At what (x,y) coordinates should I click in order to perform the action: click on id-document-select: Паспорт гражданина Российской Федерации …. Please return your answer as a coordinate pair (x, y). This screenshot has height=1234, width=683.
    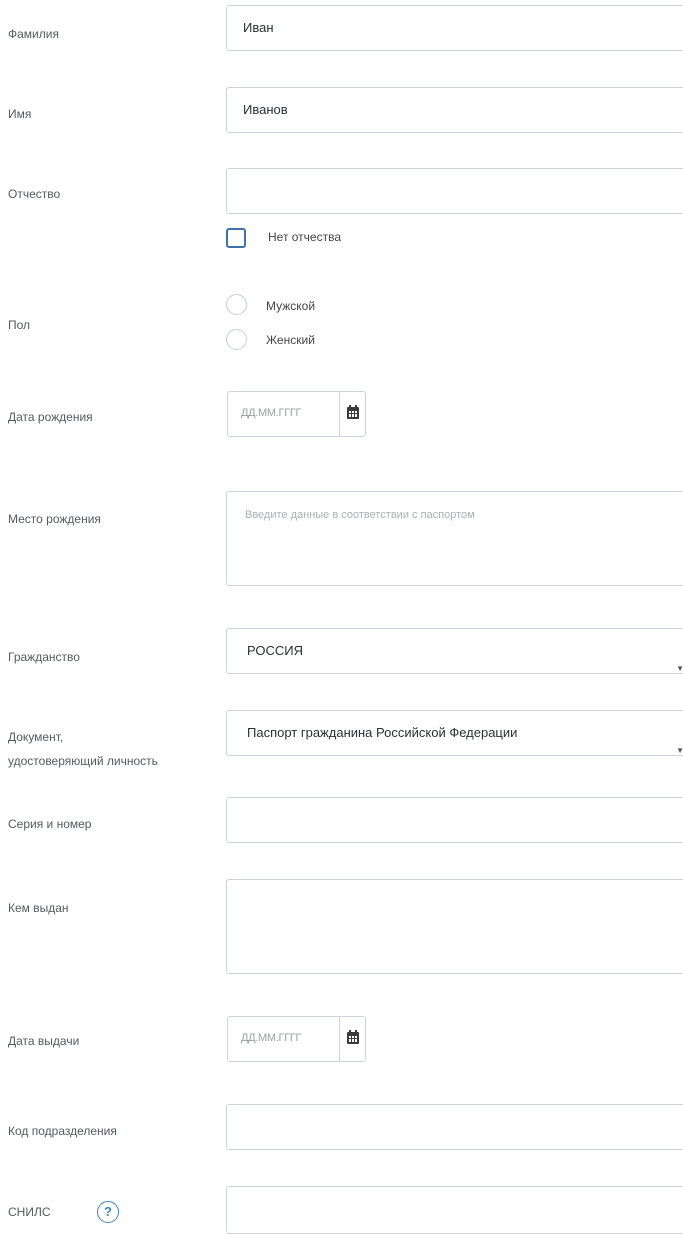
    Looking at the image, I should click on (454, 733).